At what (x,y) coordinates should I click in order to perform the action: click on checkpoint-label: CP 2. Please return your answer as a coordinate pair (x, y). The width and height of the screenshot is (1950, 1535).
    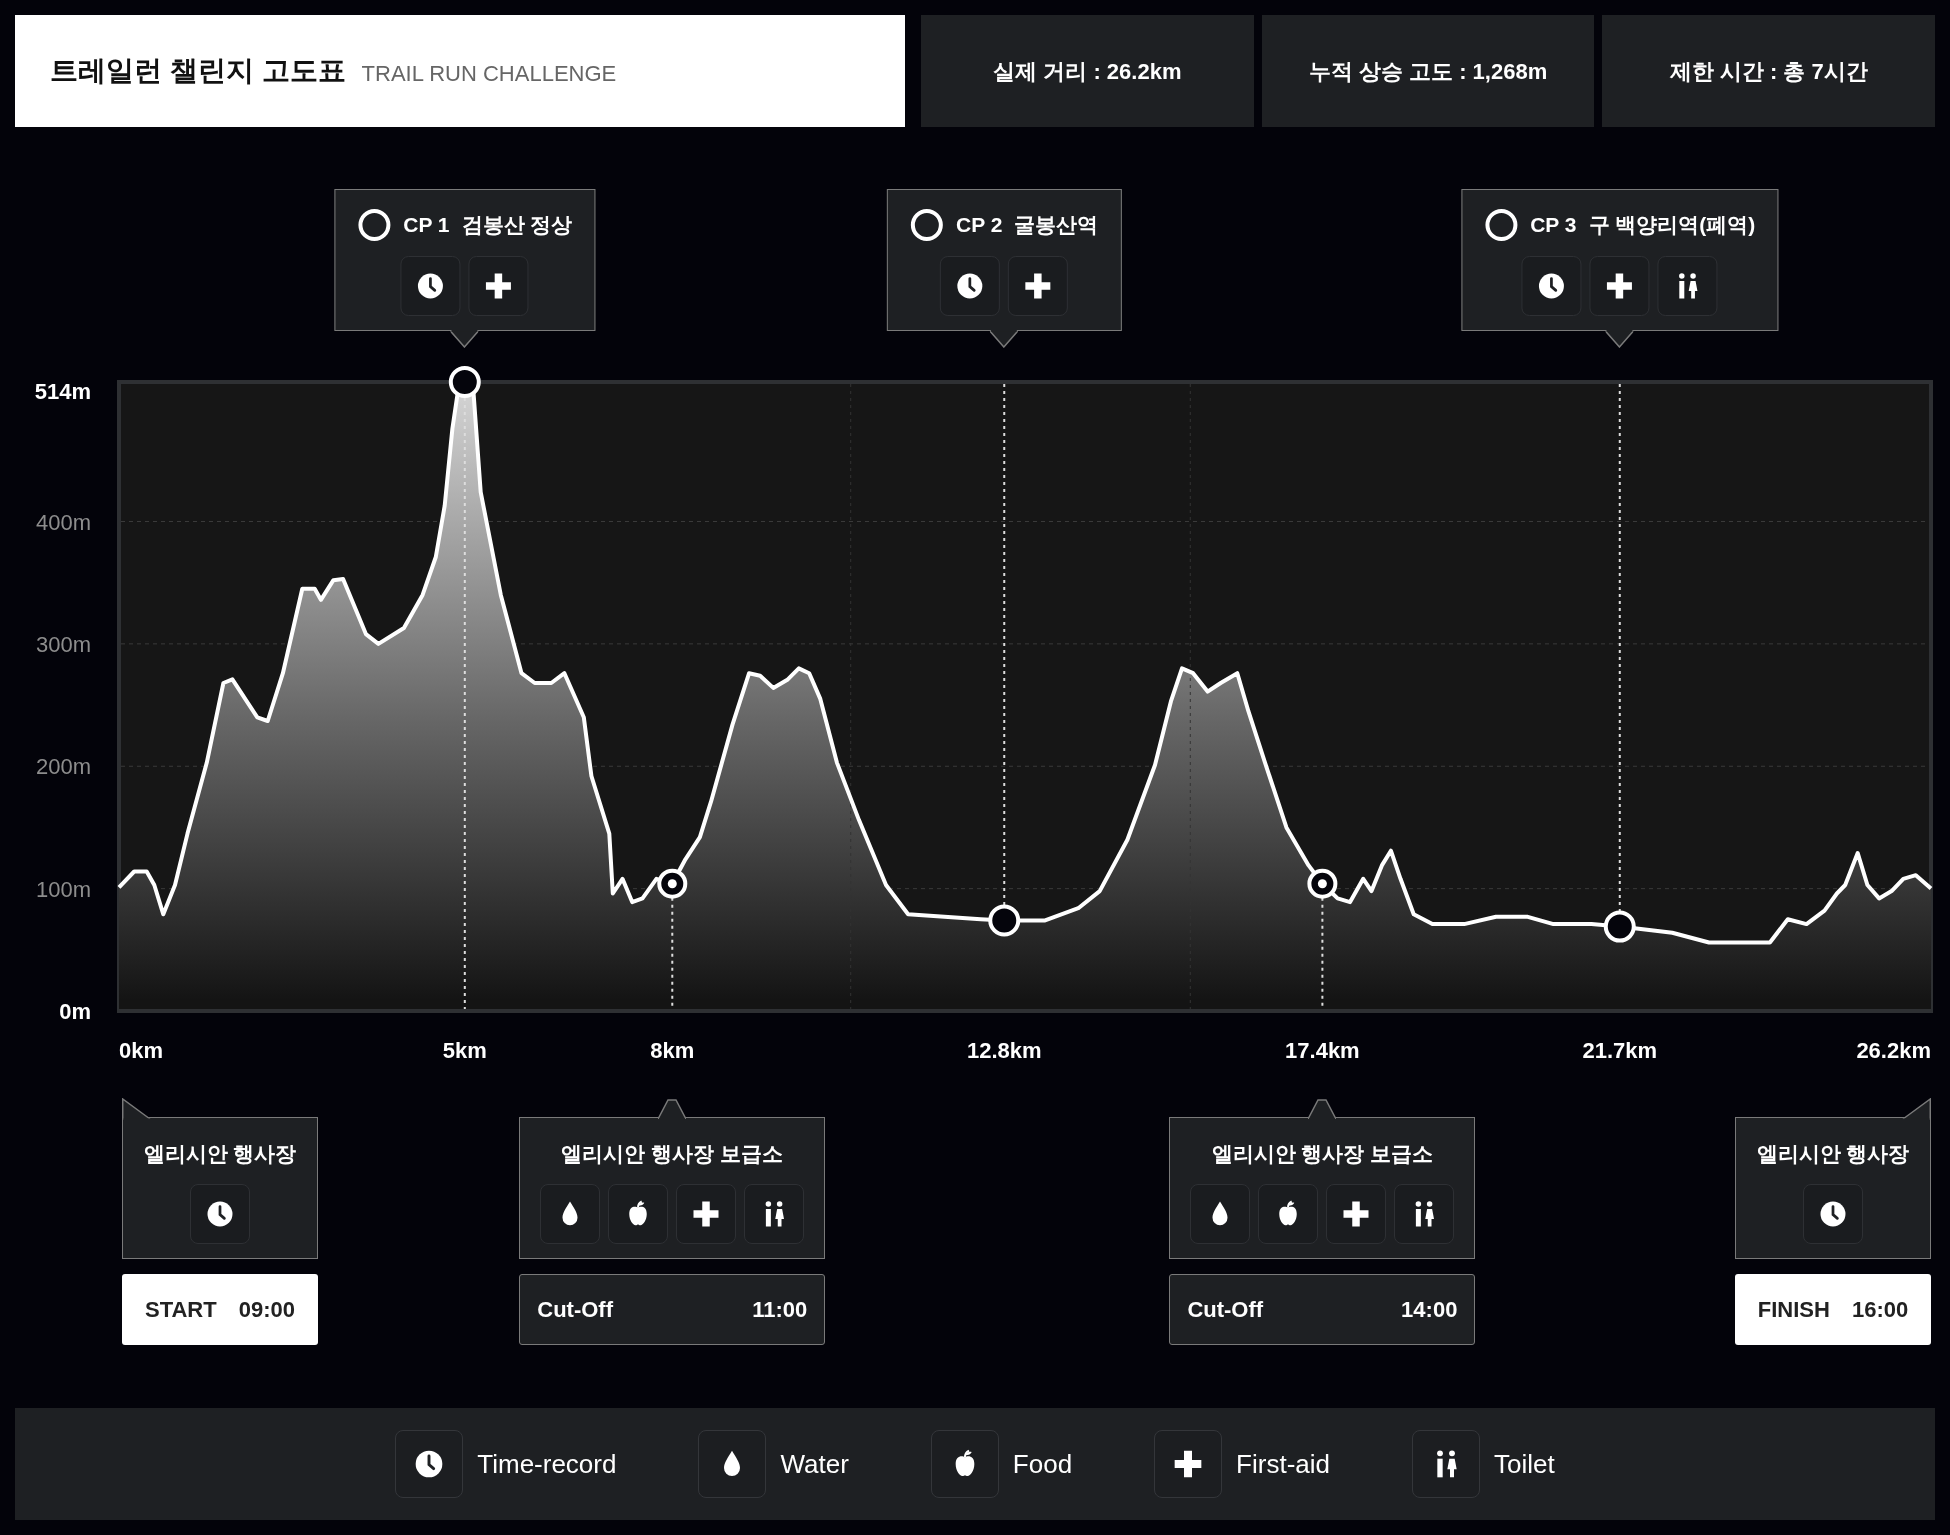
    Looking at the image, I should click on (979, 225).